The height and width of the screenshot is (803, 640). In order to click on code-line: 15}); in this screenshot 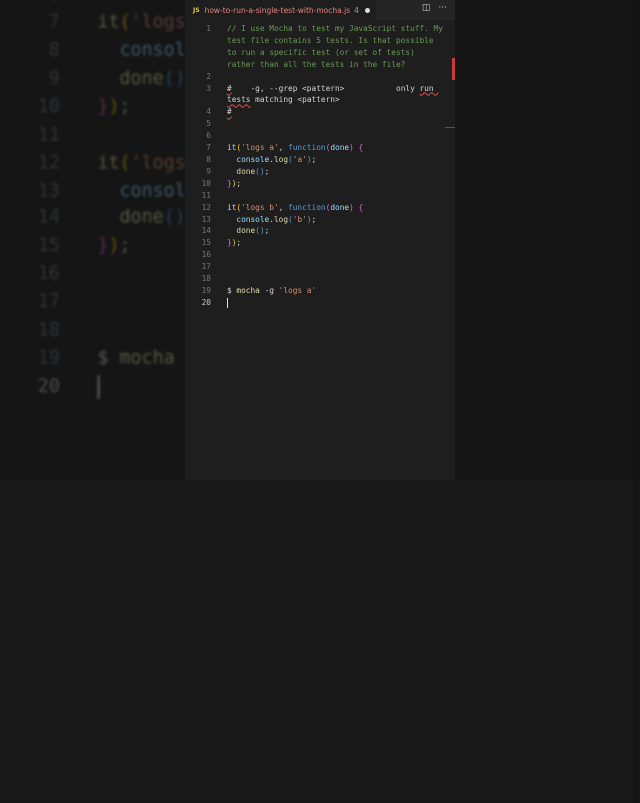, I will do `click(320, 243)`.